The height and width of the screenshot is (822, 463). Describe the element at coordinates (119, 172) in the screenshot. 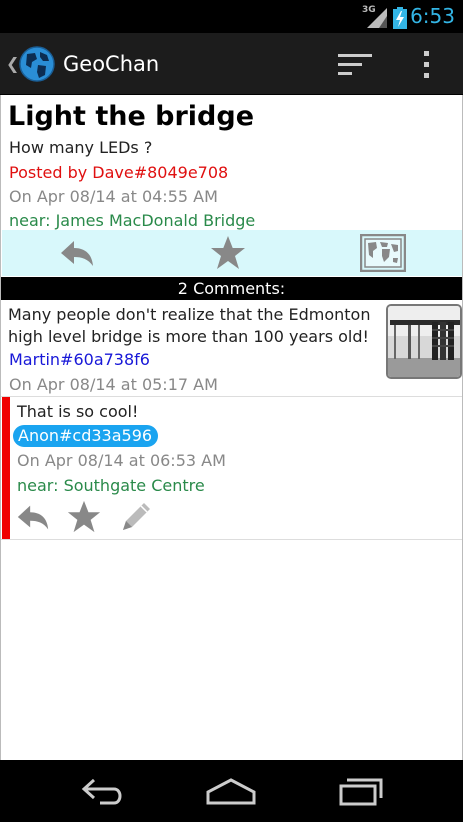

I see `post-author: Posted by Dave#8049e708` at that location.